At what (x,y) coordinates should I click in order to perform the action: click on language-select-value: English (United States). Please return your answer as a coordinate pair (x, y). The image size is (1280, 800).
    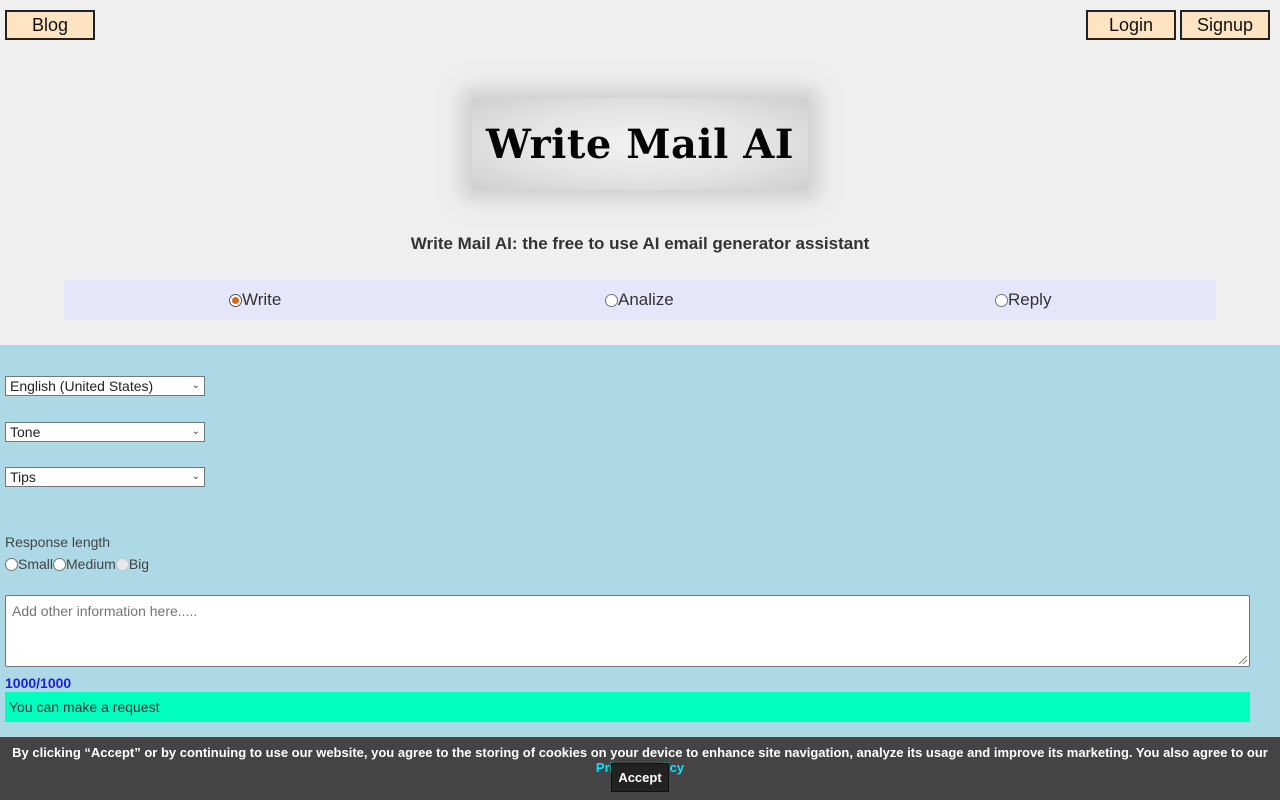
    Looking at the image, I should click on (82, 386).